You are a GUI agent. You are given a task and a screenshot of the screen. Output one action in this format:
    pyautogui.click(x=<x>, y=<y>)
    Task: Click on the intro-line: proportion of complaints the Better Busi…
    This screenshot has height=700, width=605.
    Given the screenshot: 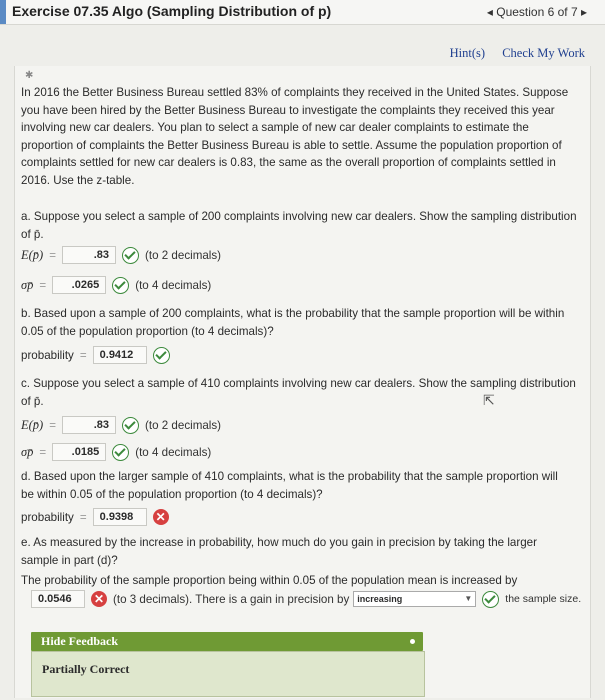 What is the action you would take?
    pyautogui.click(x=291, y=145)
    